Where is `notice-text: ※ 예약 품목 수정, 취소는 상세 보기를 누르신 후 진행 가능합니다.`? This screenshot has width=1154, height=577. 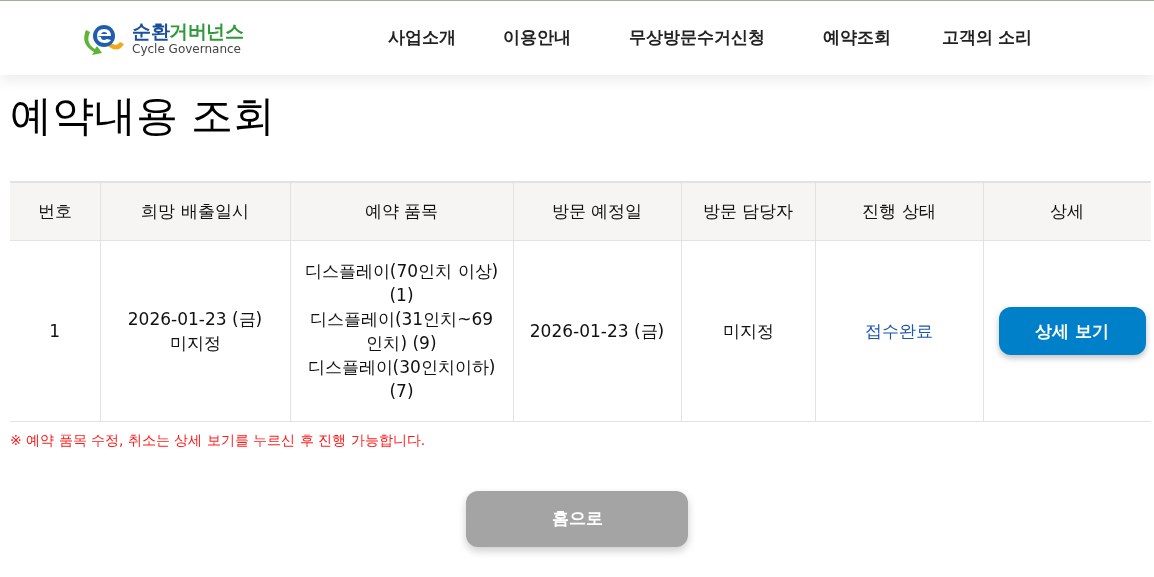
notice-text: ※ 예약 품목 수정, 취소는 상세 보기를 누르신 후 진행 가능합니다. is located at coordinates (218, 440).